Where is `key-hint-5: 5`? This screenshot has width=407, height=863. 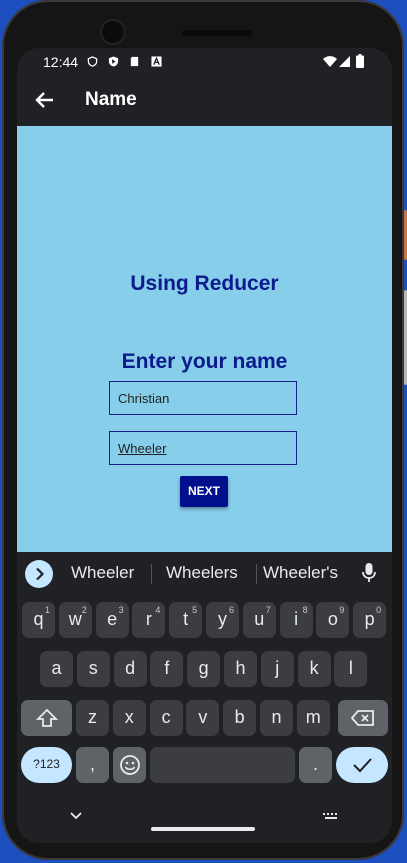 key-hint-5: 5 is located at coordinates (195, 610).